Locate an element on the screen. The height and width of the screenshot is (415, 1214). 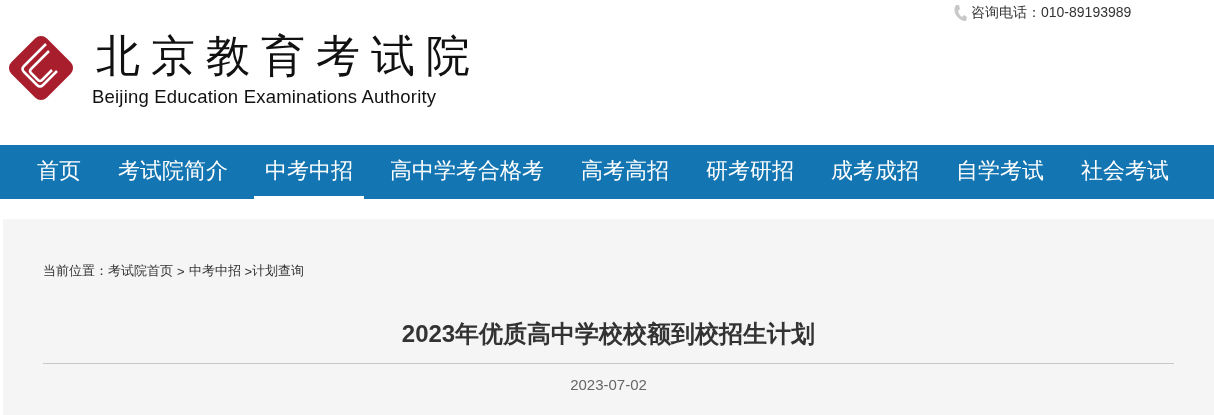
nav-tab: 自学考试 is located at coordinates (1000, 172).